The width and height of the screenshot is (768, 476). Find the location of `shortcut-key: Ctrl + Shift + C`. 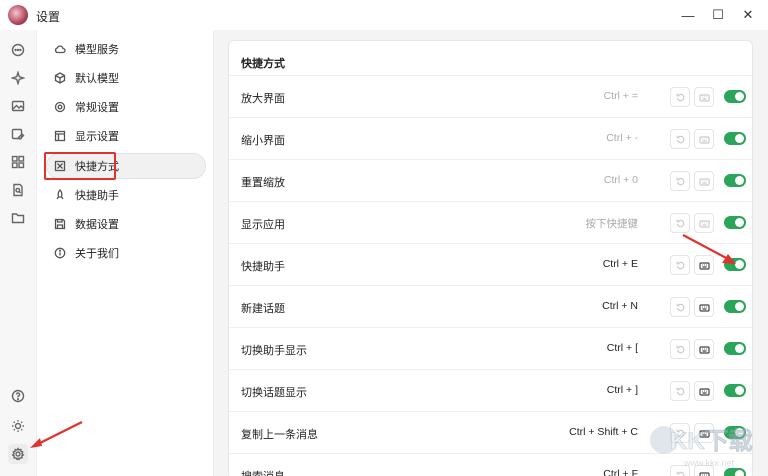

shortcut-key: Ctrl + Shift + C is located at coordinates (603, 432).